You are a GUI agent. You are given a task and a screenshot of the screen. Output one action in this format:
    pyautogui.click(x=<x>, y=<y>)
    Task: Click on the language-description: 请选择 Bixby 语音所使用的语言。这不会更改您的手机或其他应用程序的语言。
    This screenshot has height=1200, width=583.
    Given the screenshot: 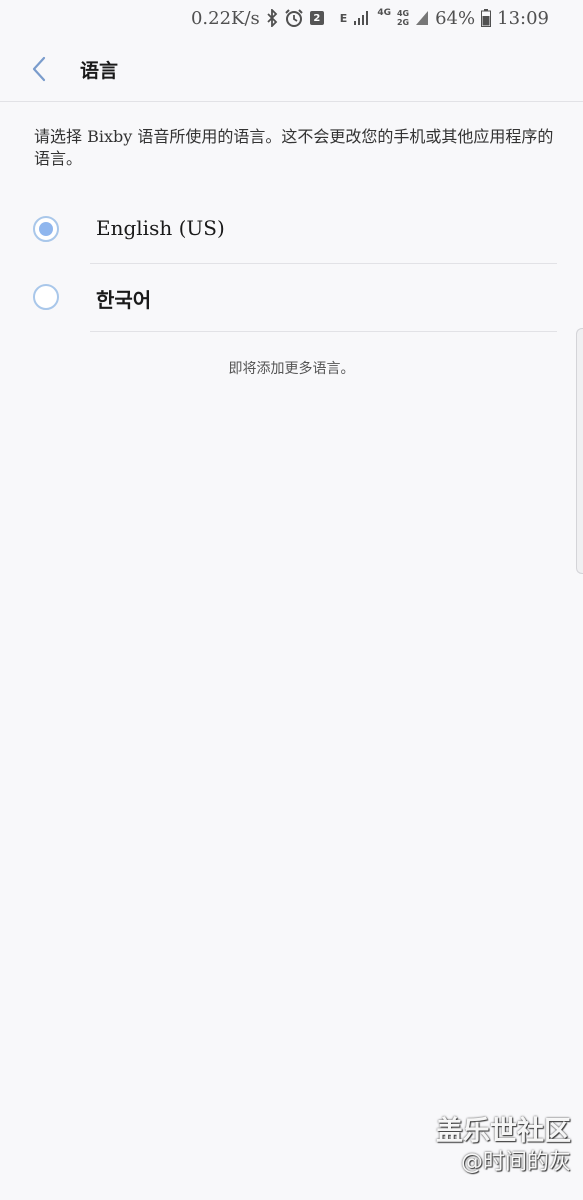 What is the action you would take?
    pyautogui.click(x=294, y=147)
    